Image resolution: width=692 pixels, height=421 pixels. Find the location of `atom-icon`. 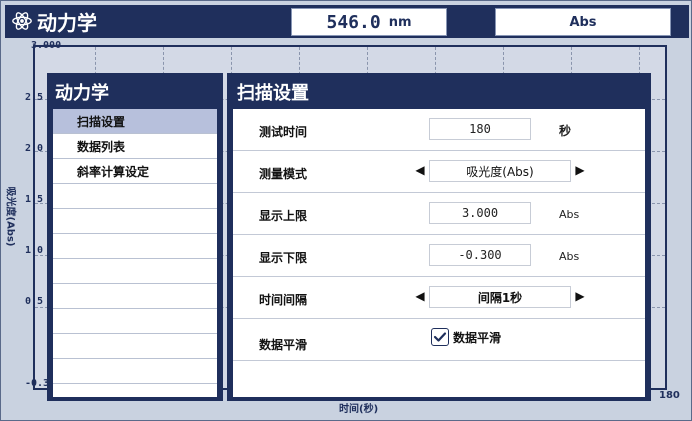

atom-icon is located at coordinates (22, 21).